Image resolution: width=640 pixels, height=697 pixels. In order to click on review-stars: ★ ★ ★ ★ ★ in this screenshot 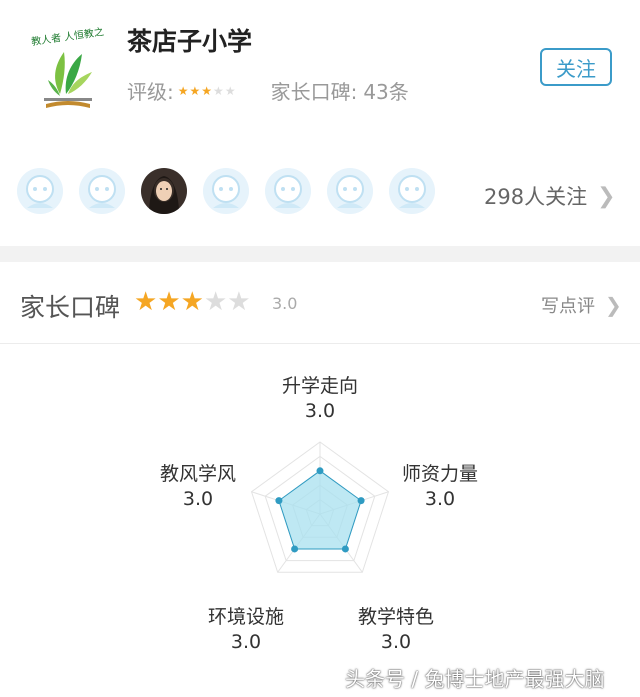, I will do `click(192, 302)`.